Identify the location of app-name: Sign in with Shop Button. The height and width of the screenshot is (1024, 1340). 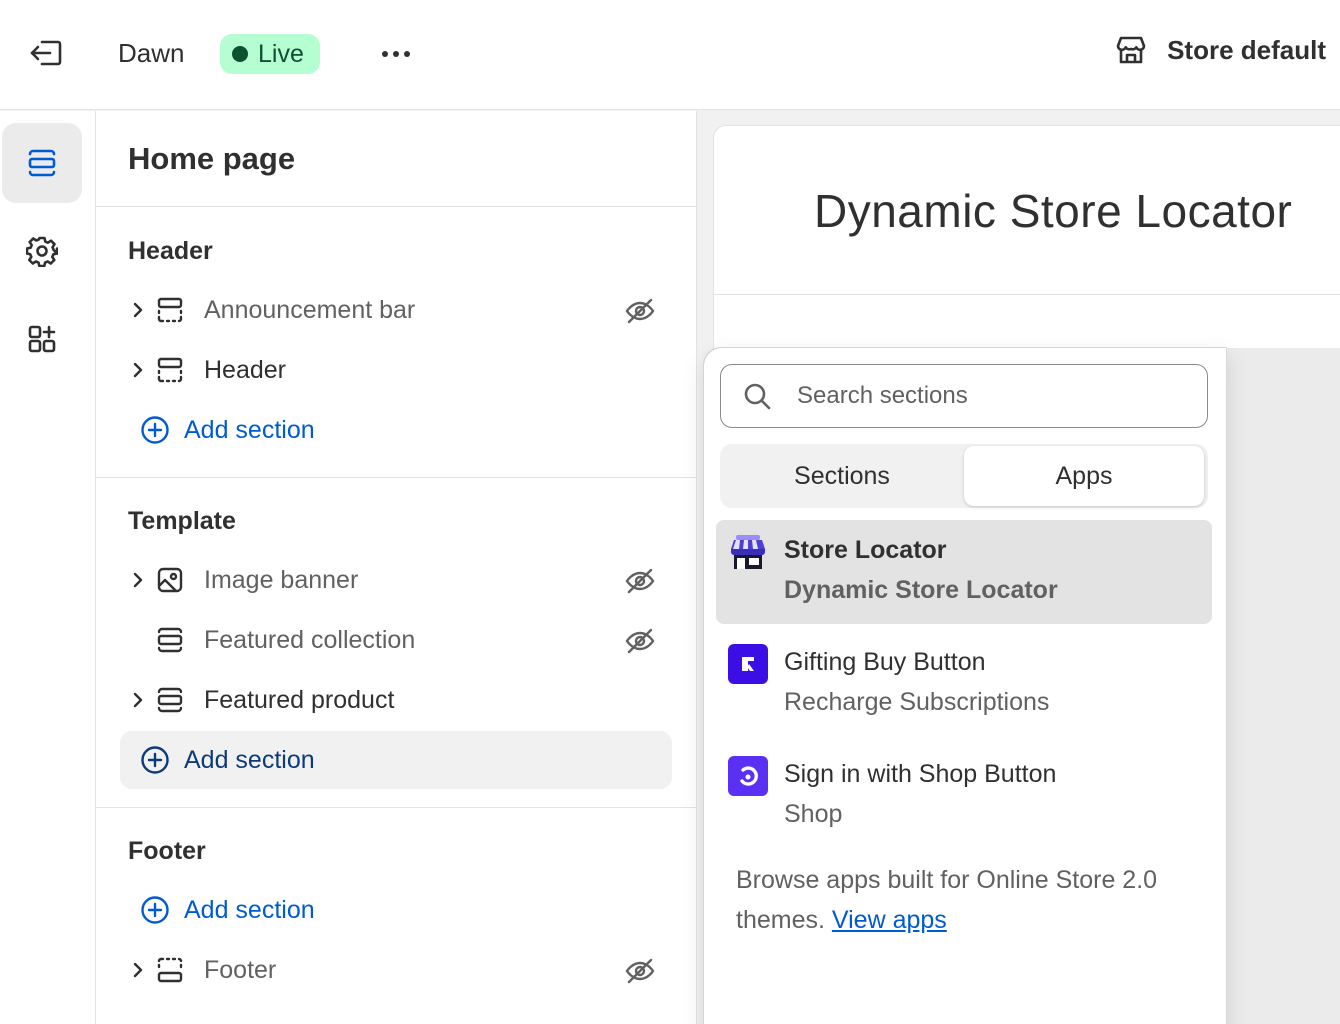
(920, 774).